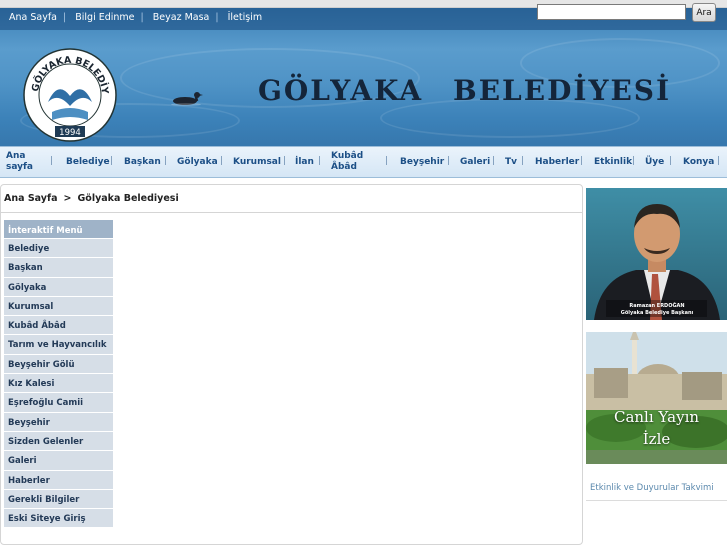 The height and width of the screenshot is (545, 727). I want to click on breadcrumb-divider, so click(291, 212).